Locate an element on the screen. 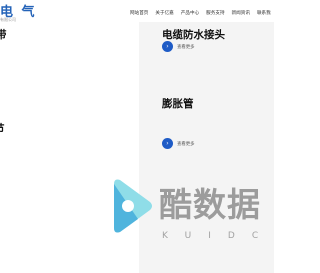  kuidc-logo-icon is located at coordinates (133, 206).